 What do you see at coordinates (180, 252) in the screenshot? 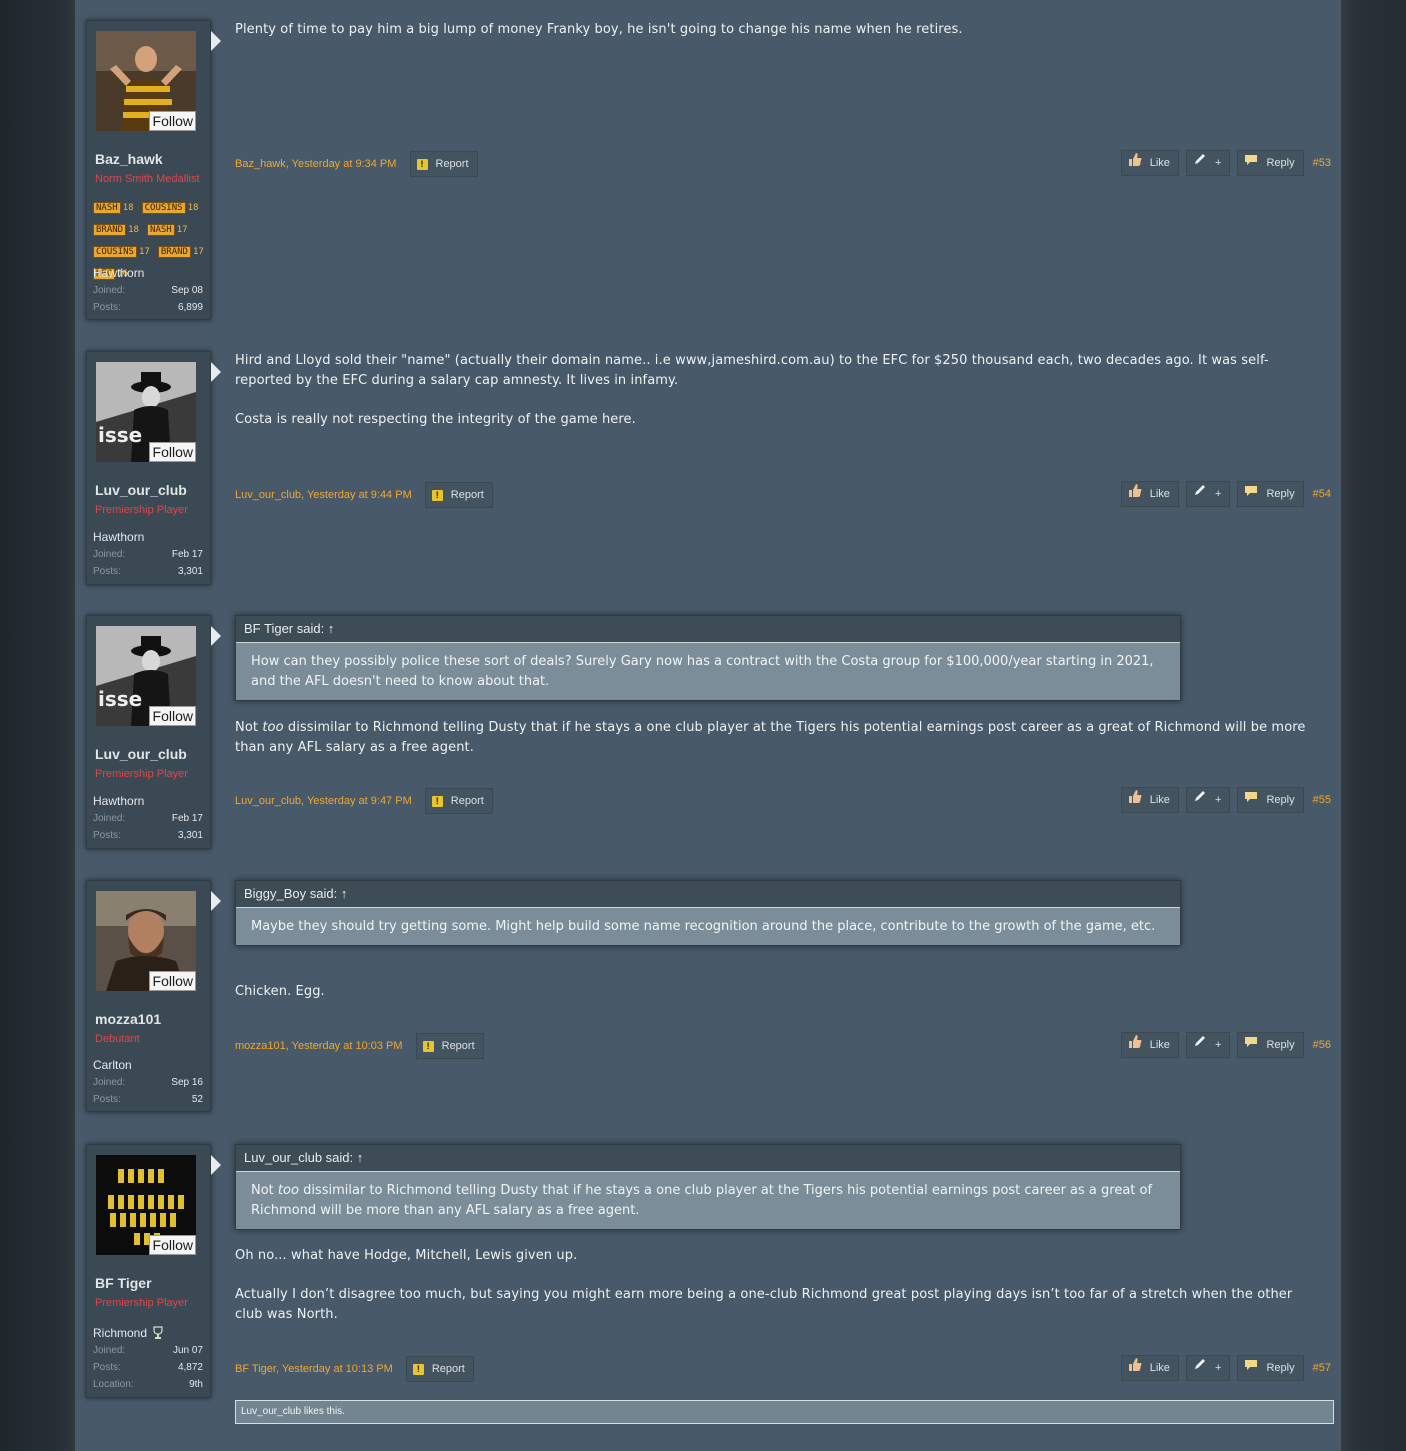
I see `badge: BRAND 17` at bounding box center [180, 252].